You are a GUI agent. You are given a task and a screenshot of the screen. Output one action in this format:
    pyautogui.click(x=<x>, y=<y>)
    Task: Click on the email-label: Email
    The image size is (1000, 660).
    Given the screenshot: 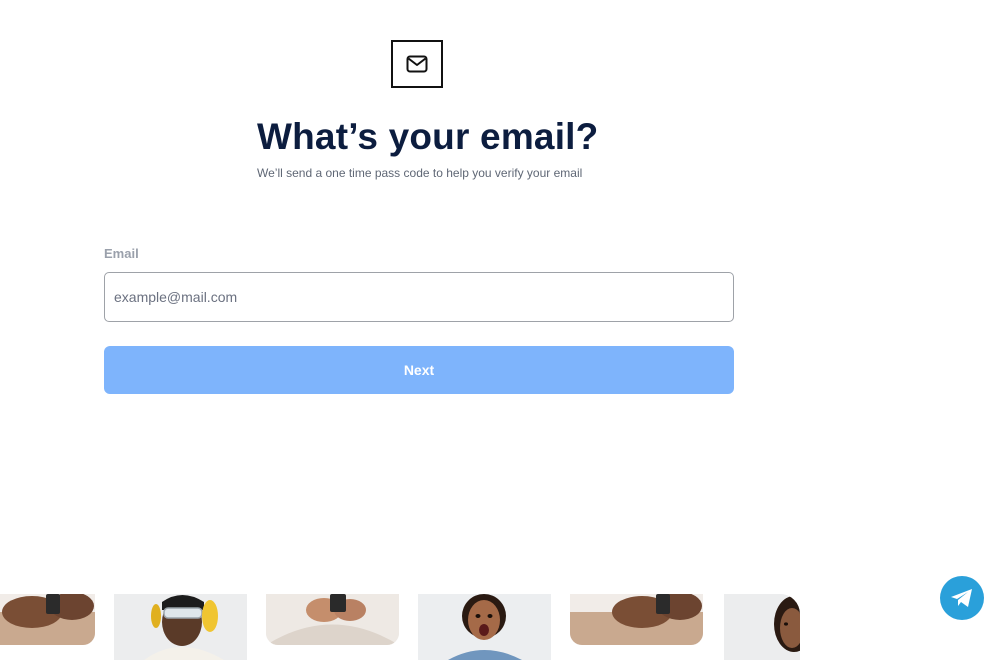 What is the action you would take?
    pyautogui.click(x=121, y=253)
    